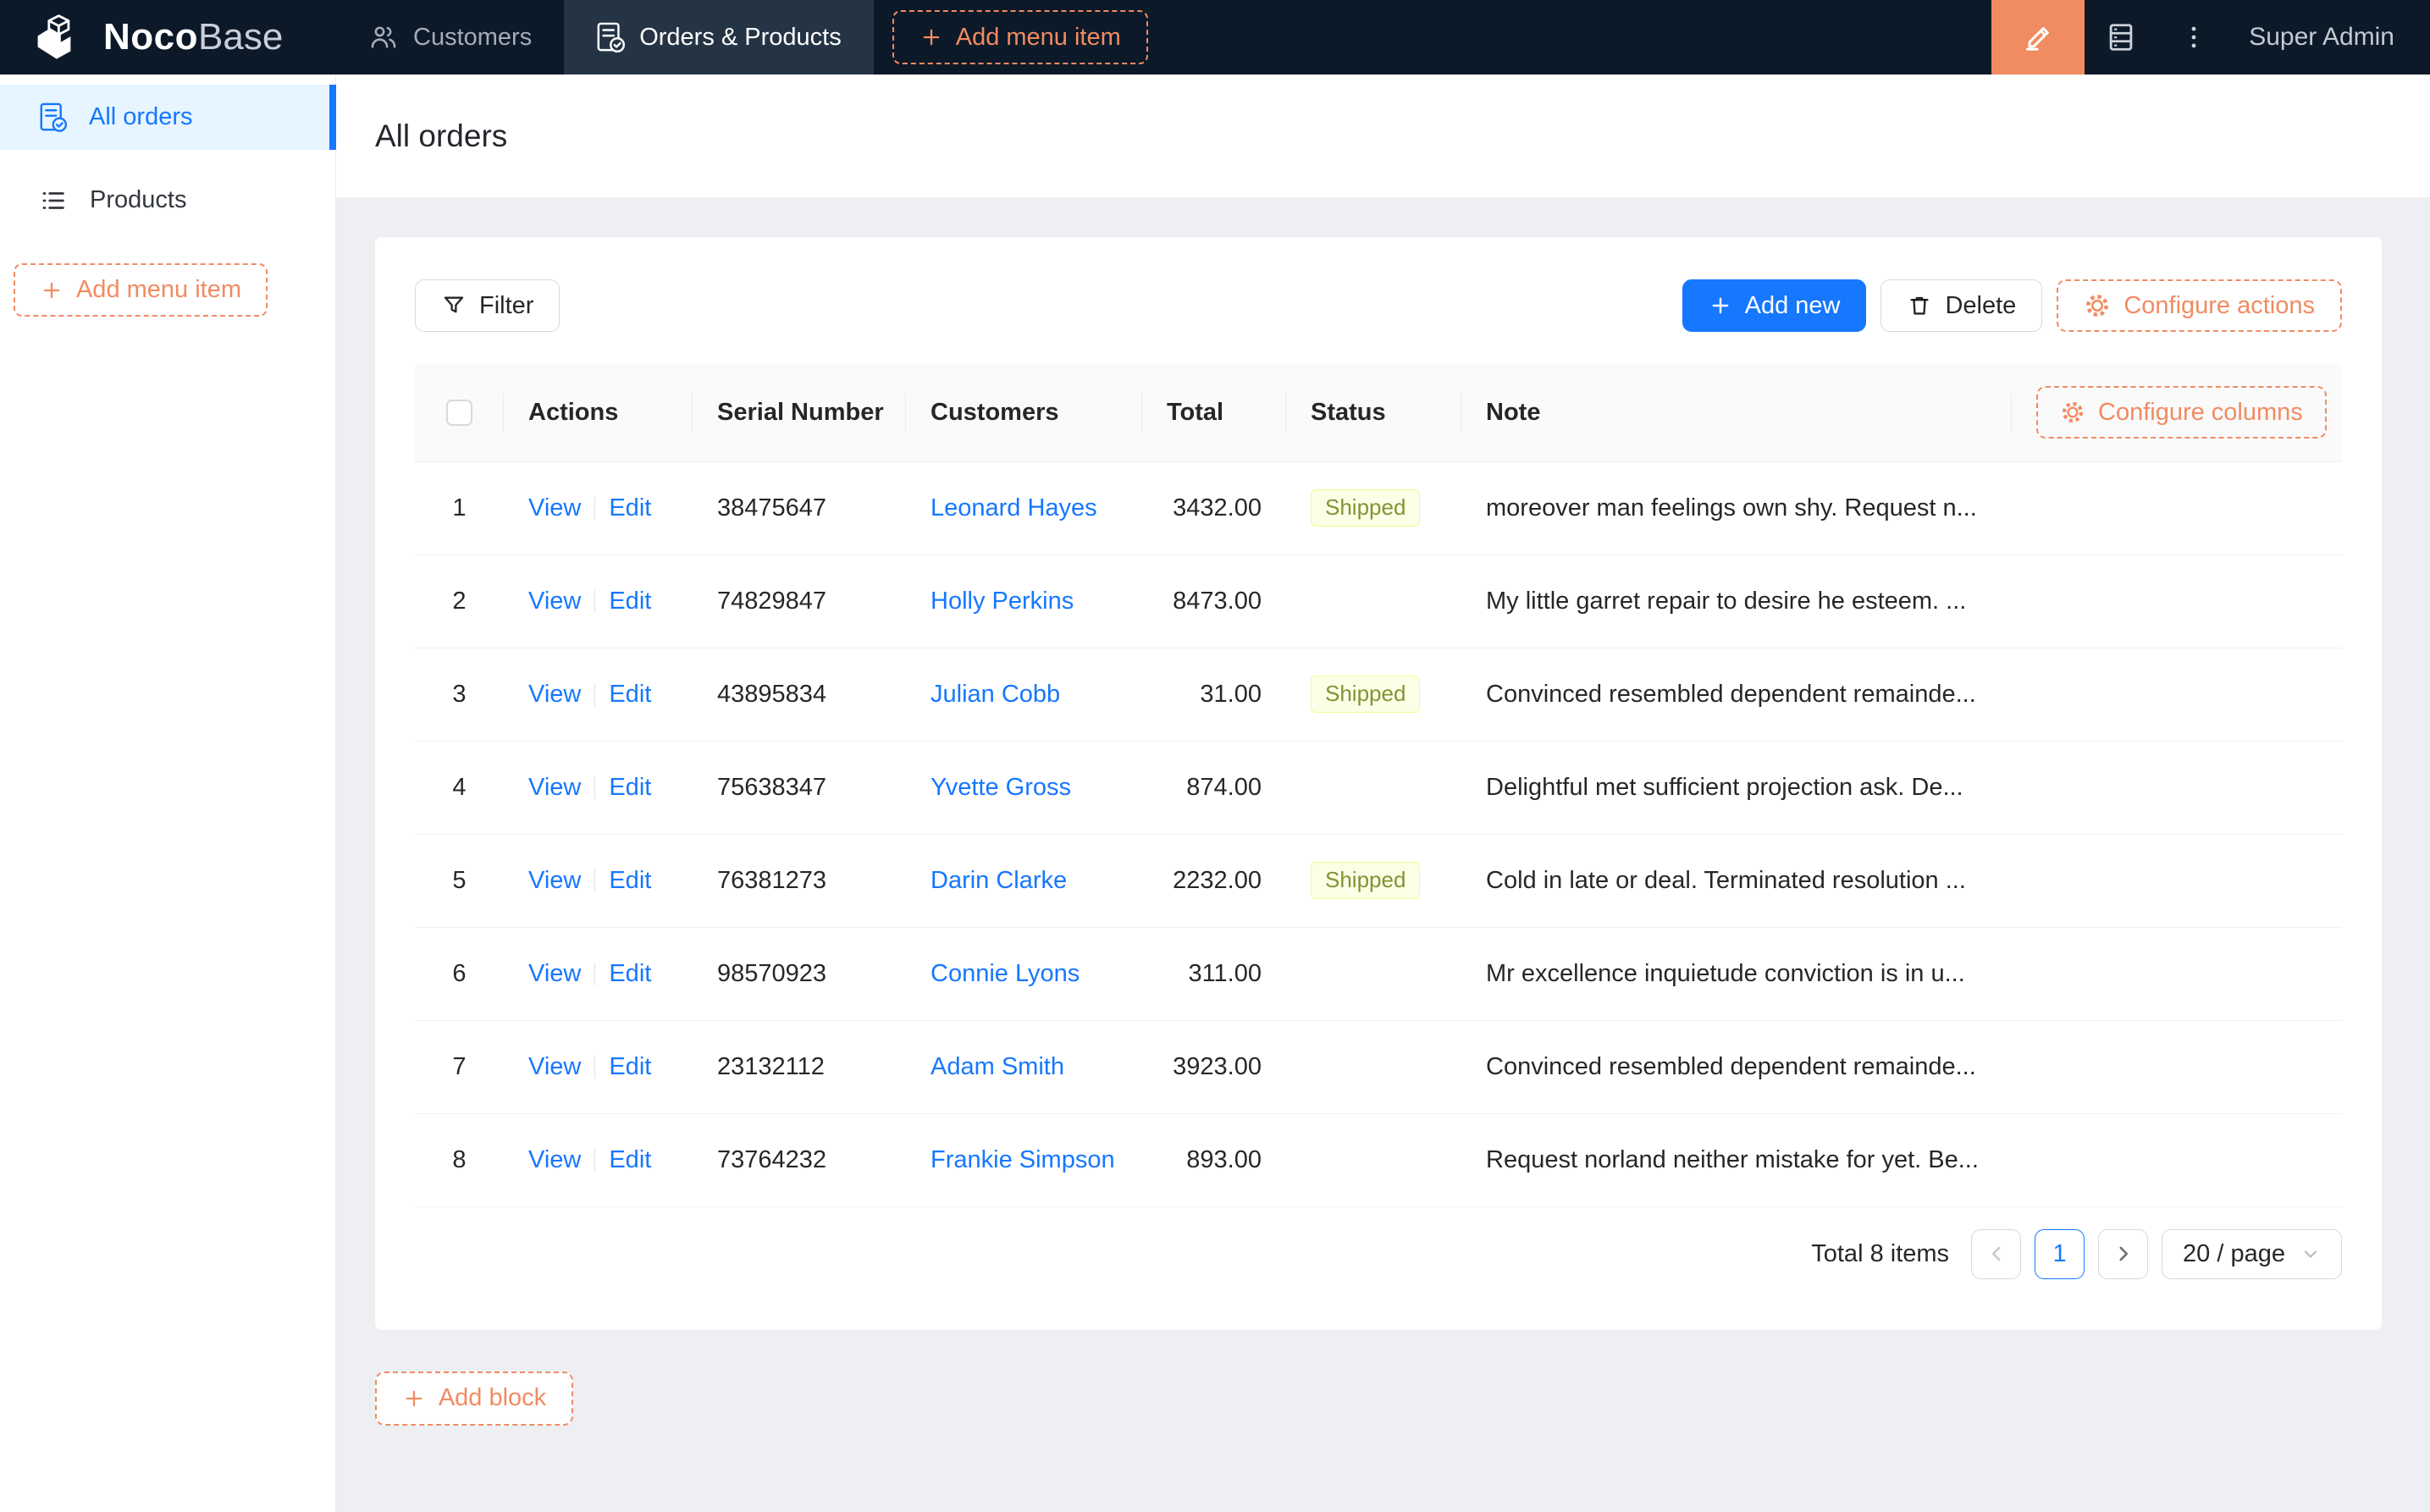  Describe the element at coordinates (168, 117) in the screenshot. I see `sidebar-item-all-orders: All orders` at that location.